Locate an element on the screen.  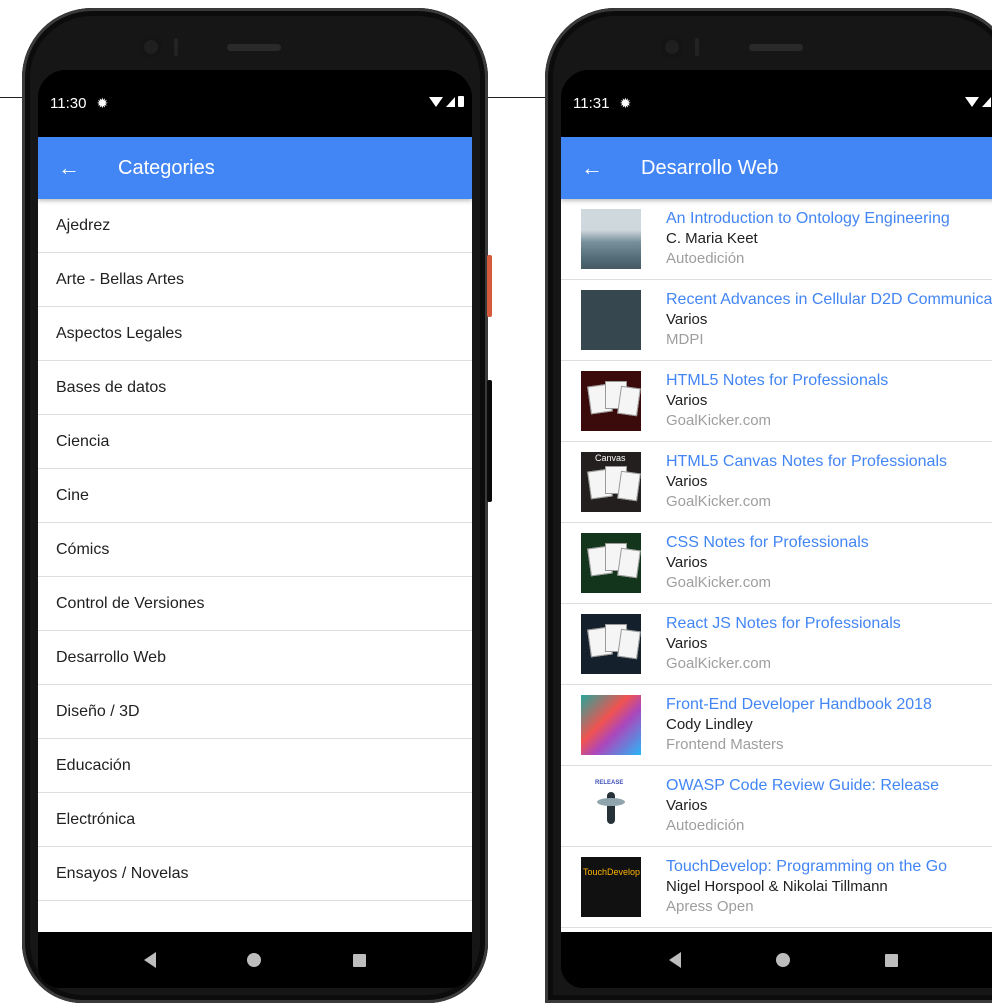
cover-label-canvas: Canvas is located at coordinates (610, 458).